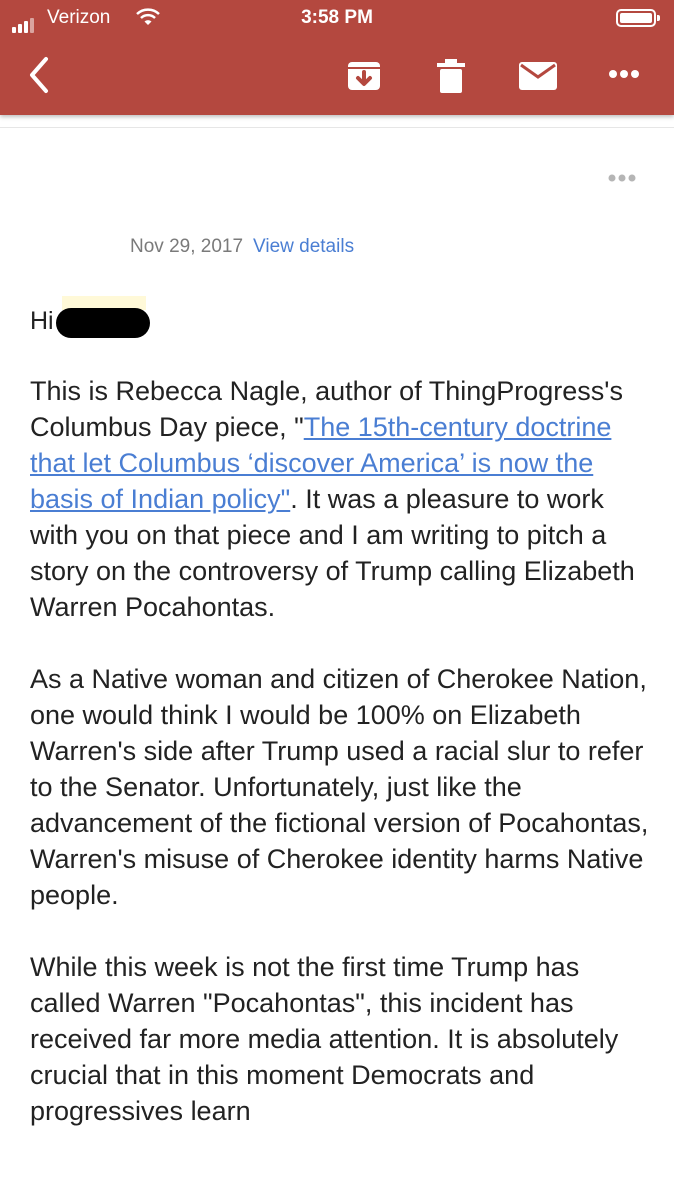 The image size is (674, 1200). I want to click on mark-unread-button, so click(538, 76).